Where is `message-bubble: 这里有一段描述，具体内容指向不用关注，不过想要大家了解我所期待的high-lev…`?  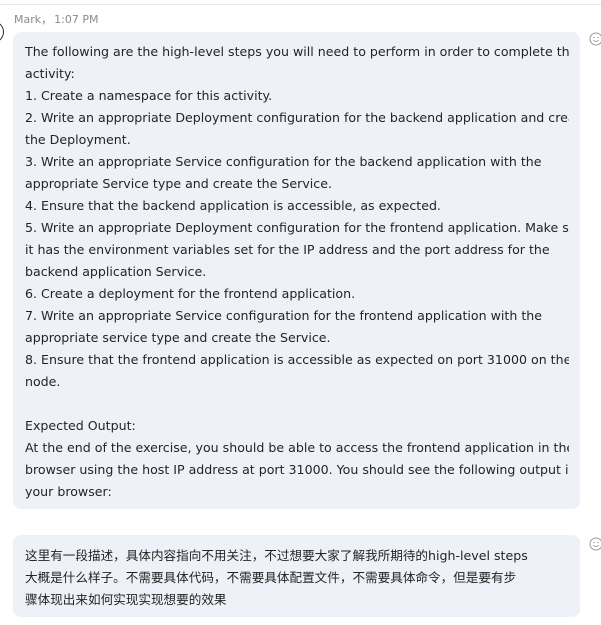 message-bubble: 这里有一段描述，具体内容指向不用关注，不过想要大家了解我所期待的high-lev… is located at coordinates (296, 576).